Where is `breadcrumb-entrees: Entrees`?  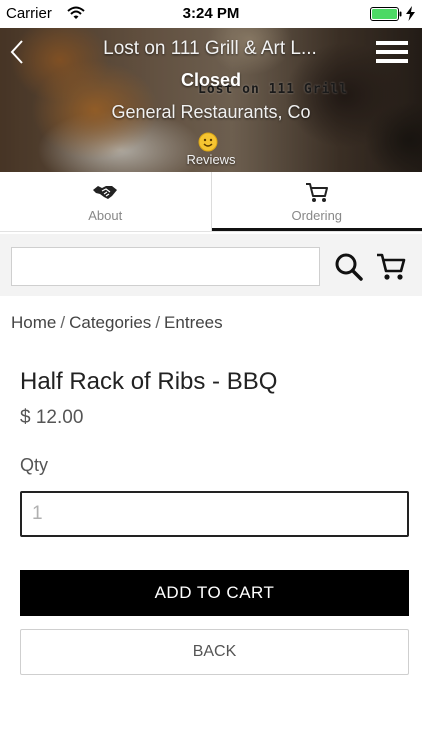
breadcrumb-entrees: Entrees is located at coordinates (193, 322).